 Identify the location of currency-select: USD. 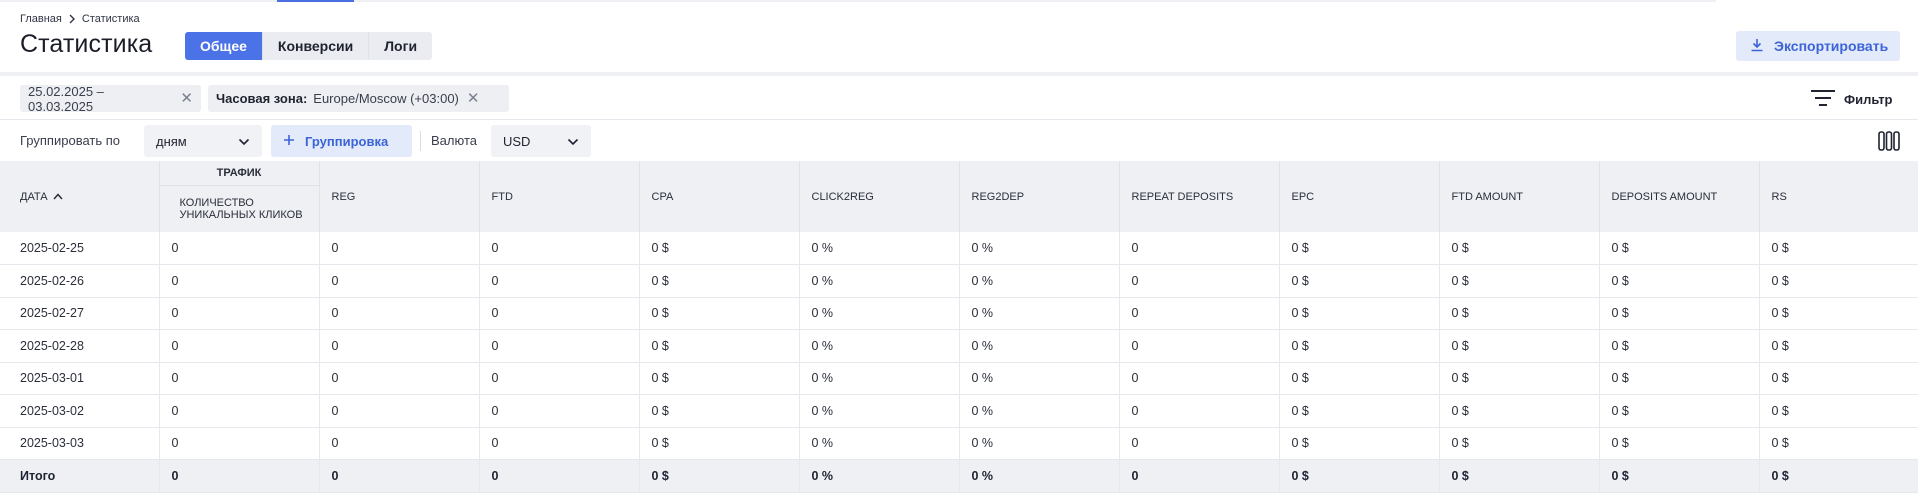
(541, 141).